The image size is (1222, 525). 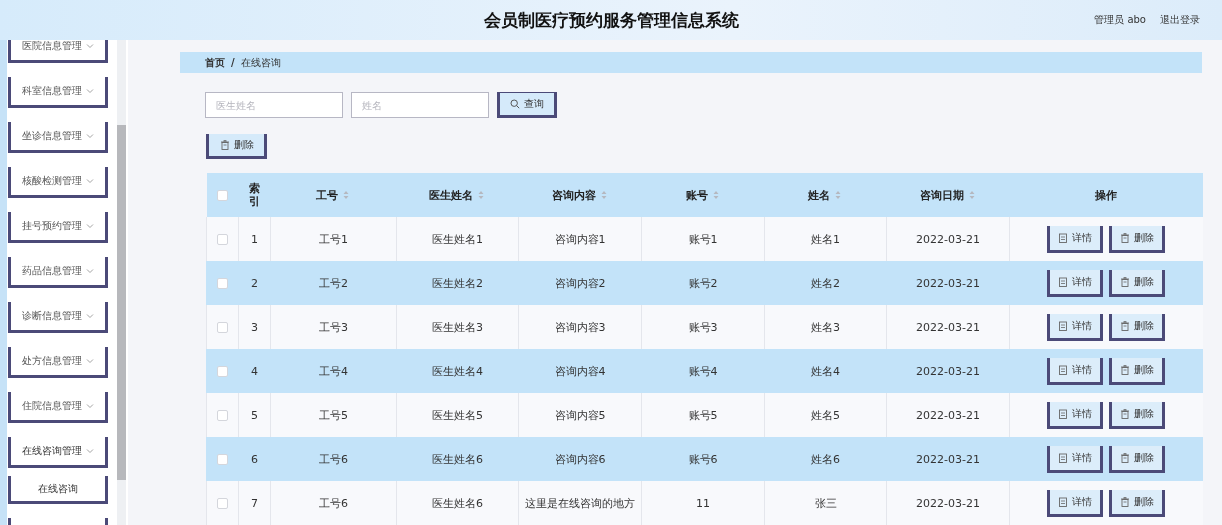 What do you see at coordinates (457, 195) in the screenshot?
I see `column-header: 医生姓名` at bounding box center [457, 195].